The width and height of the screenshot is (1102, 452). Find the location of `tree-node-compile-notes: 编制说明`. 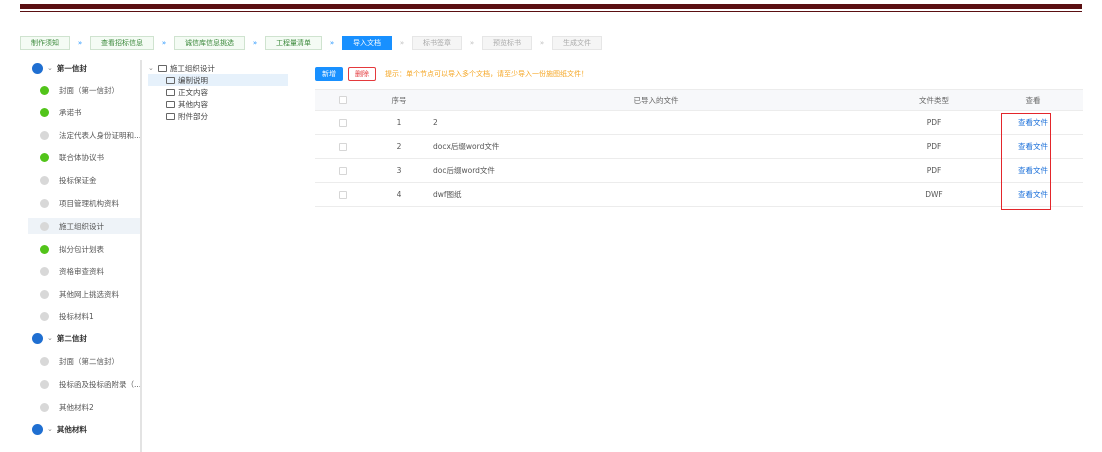

tree-node-compile-notes: 编制说明 is located at coordinates (218, 80).